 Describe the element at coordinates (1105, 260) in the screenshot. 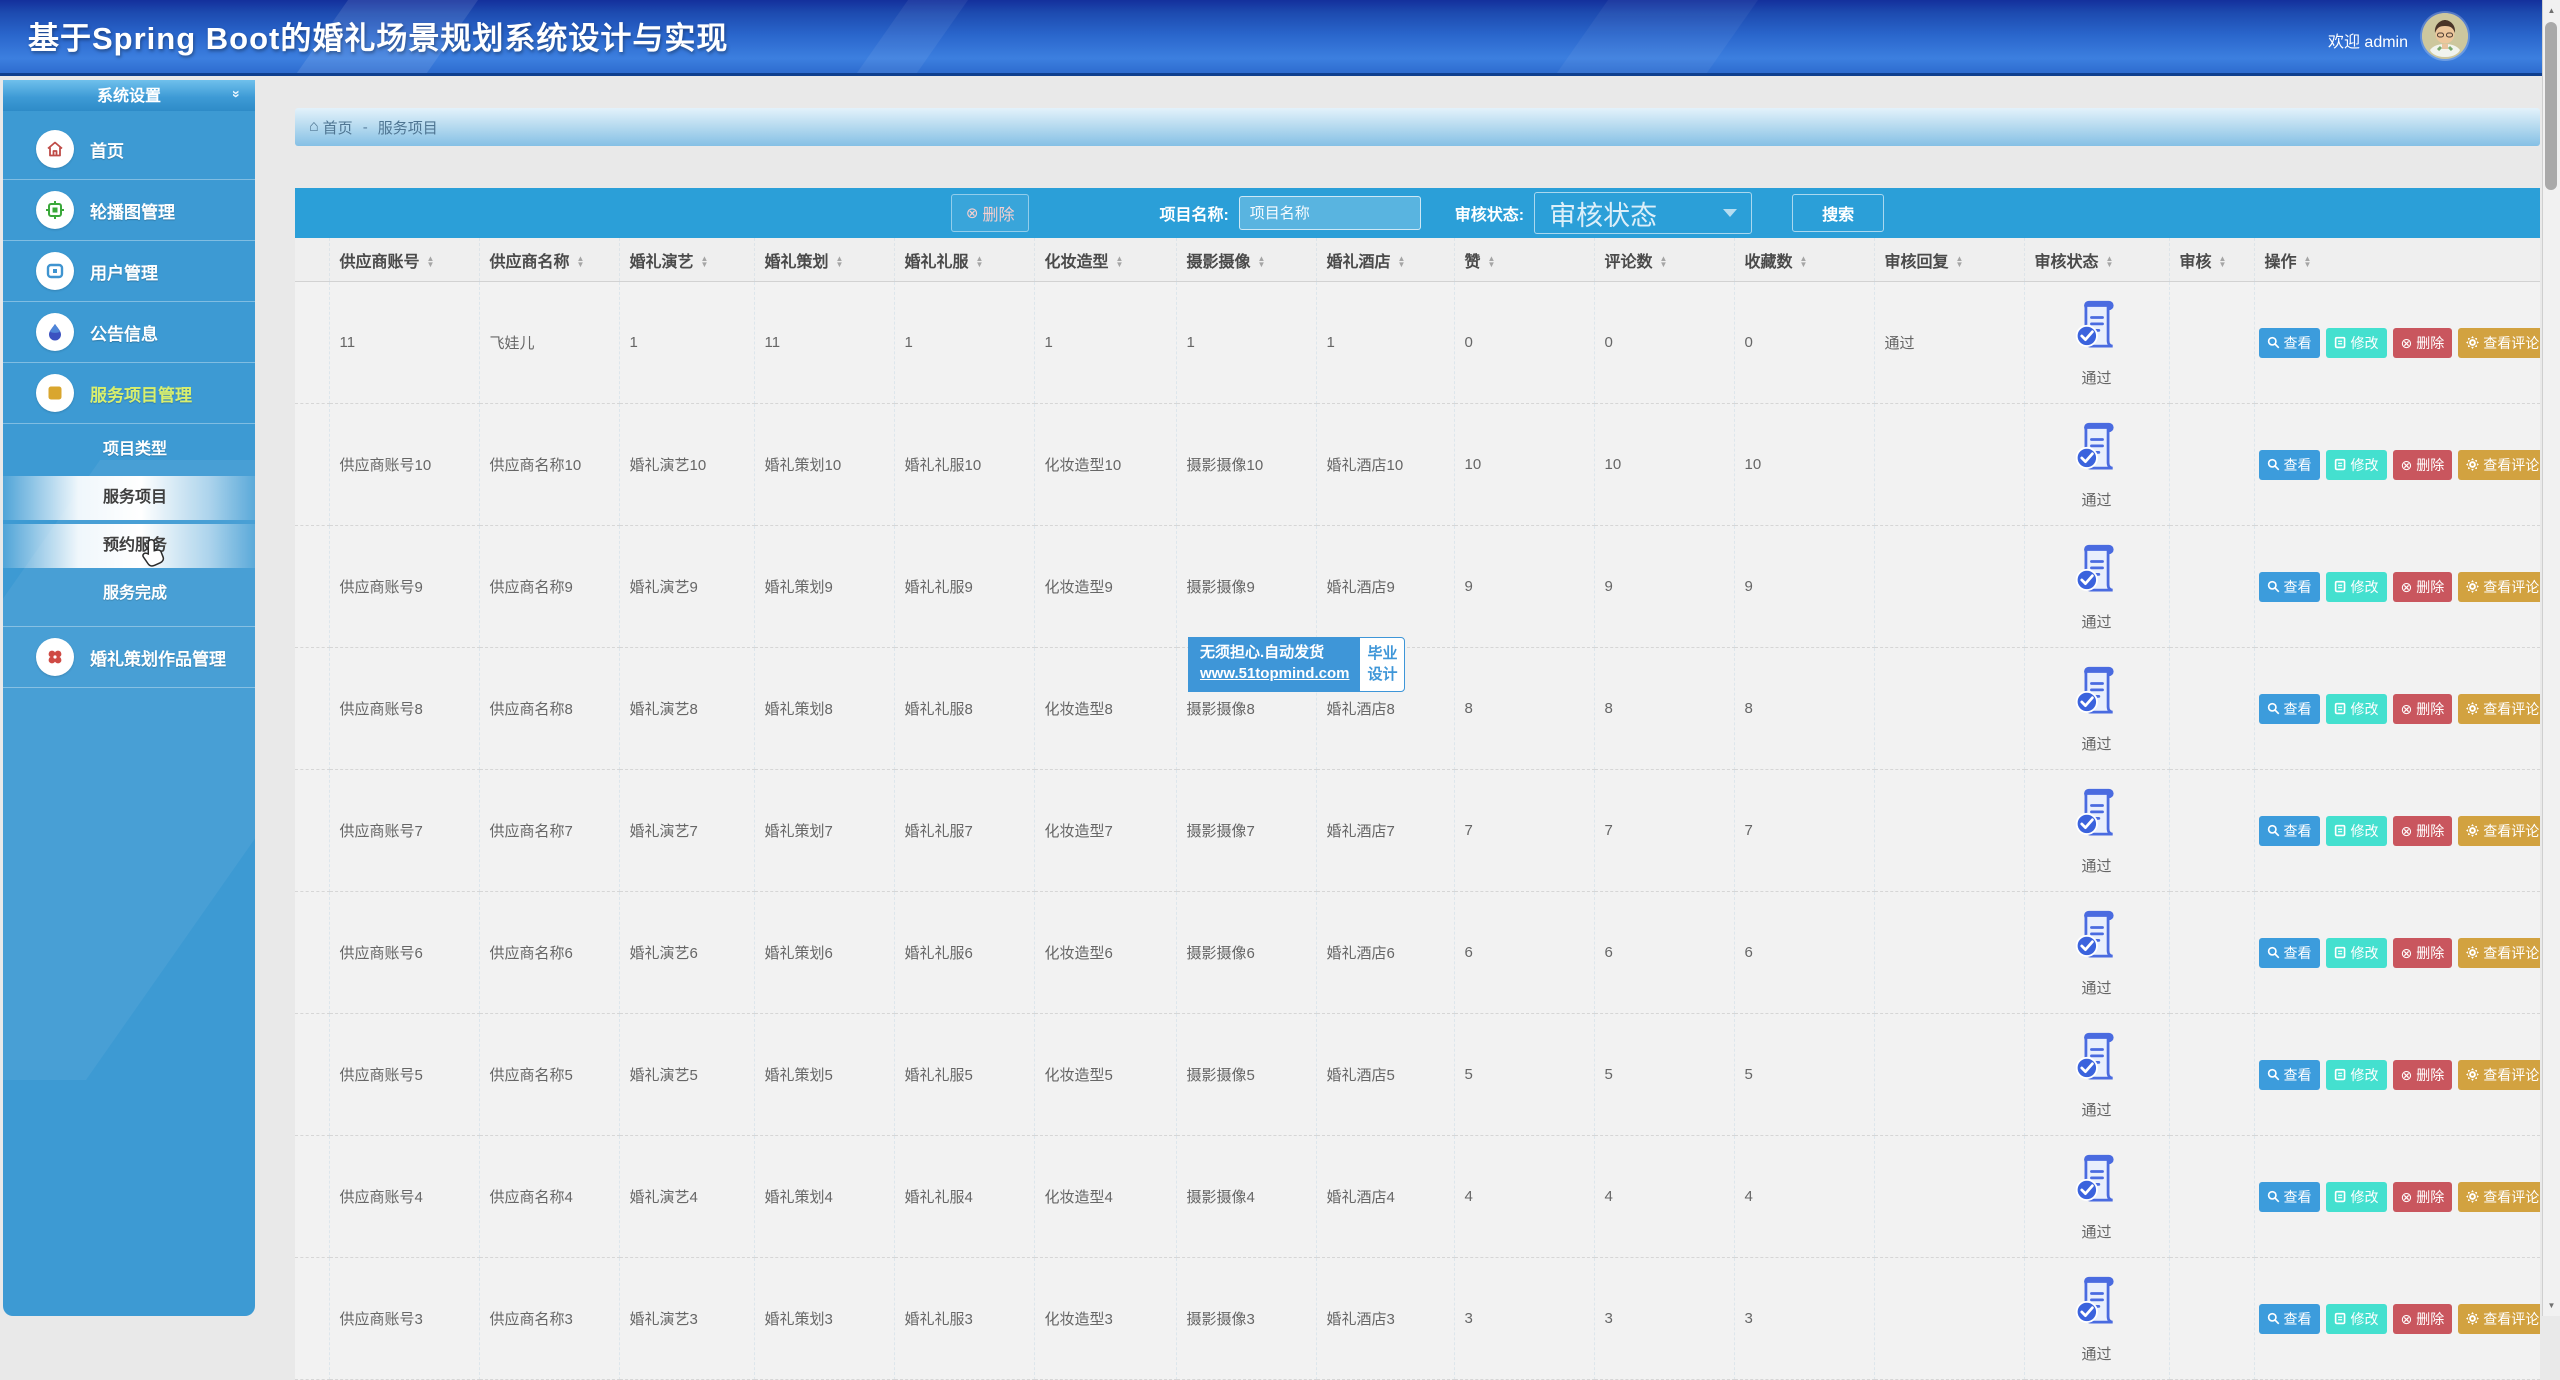

I see `column-header-5: 化妆造型 ▲ ▼` at that location.